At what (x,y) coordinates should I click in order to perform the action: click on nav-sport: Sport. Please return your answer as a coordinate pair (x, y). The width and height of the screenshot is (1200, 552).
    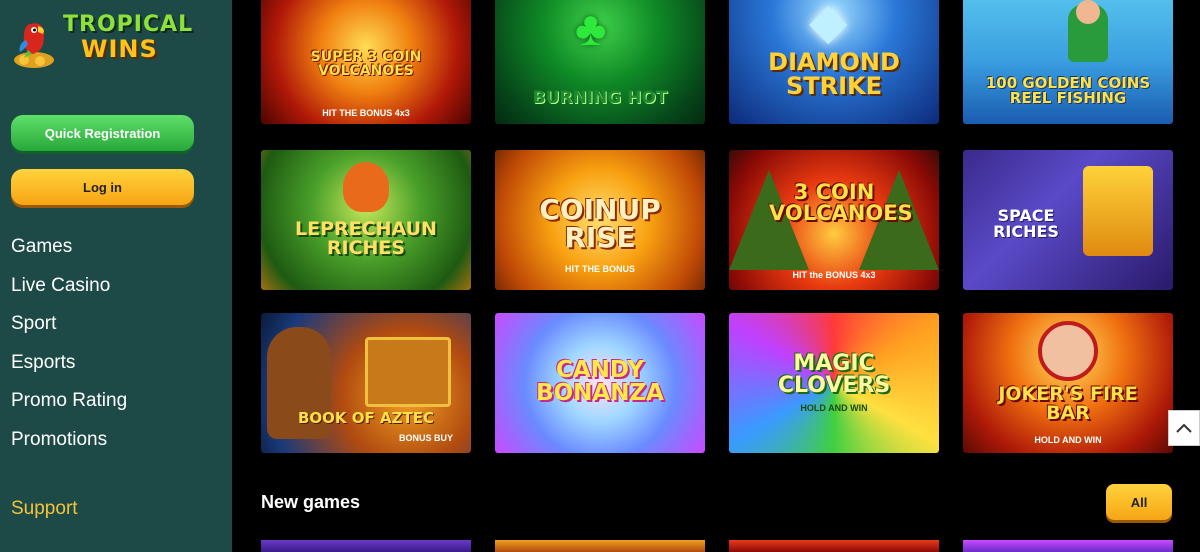
    Looking at the image, I should click on (69, 328).